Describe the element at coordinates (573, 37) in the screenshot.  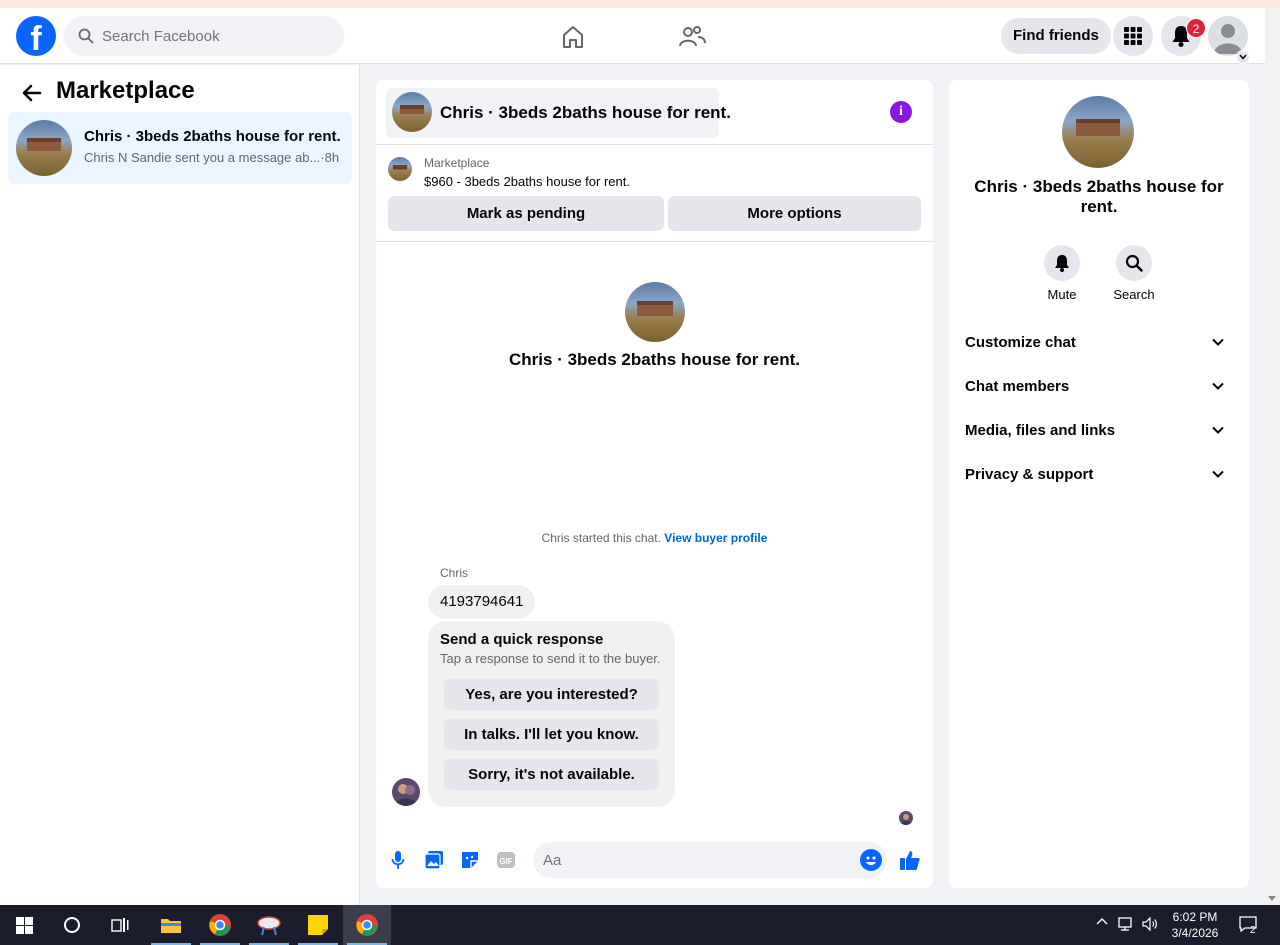
I see `home-icon` at that location.